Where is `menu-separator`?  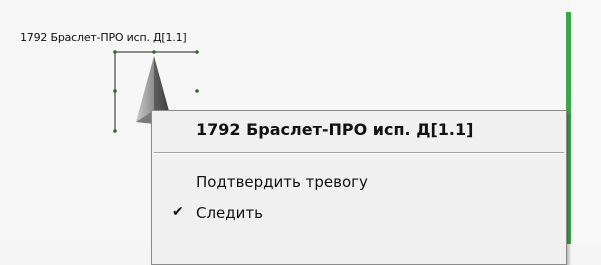 menu-separator is located at coordinates (359, 153).